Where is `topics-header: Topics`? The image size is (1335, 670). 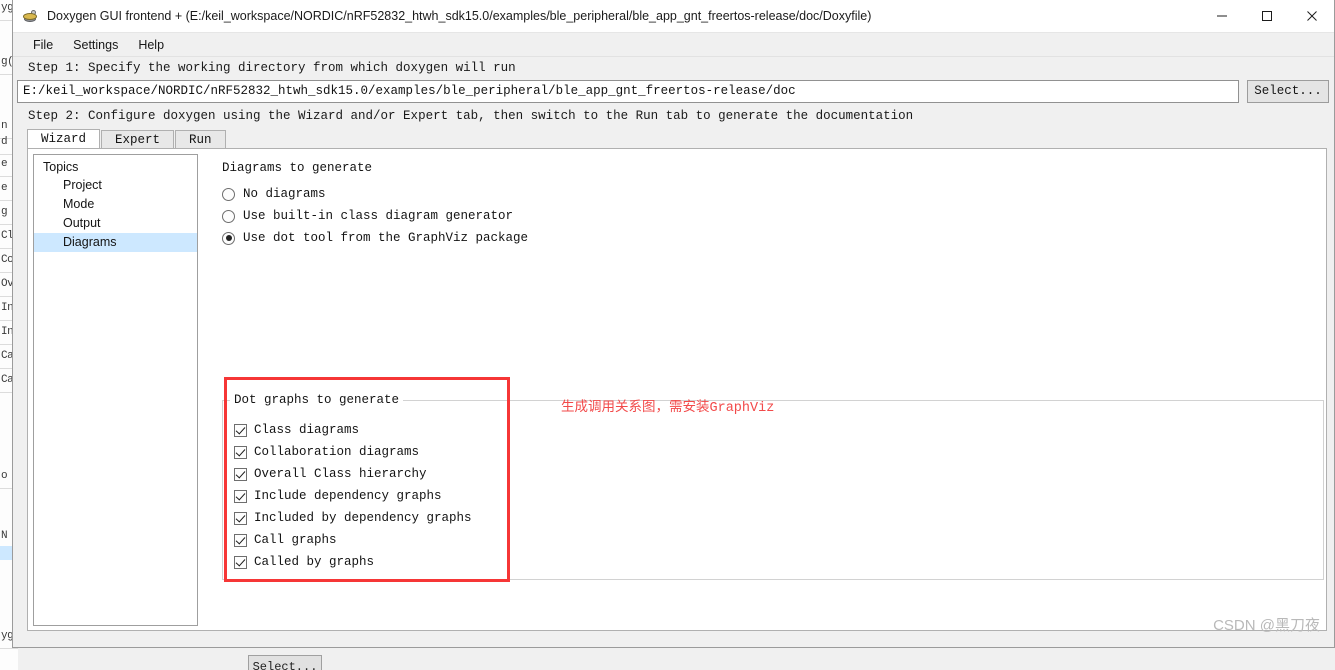
topics-header: Topics is located at coordinates (61, 167).